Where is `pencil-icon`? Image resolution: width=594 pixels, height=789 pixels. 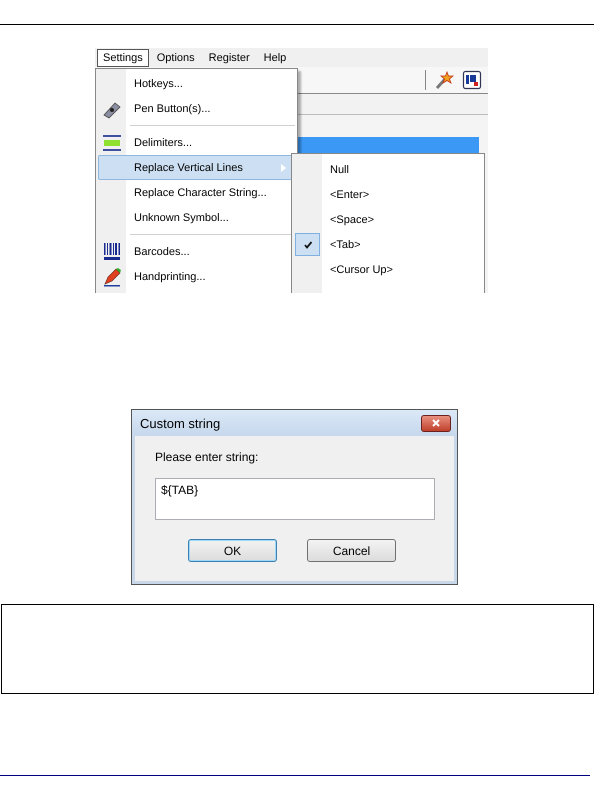
pencil-icon is located at coordinates (112, 276).